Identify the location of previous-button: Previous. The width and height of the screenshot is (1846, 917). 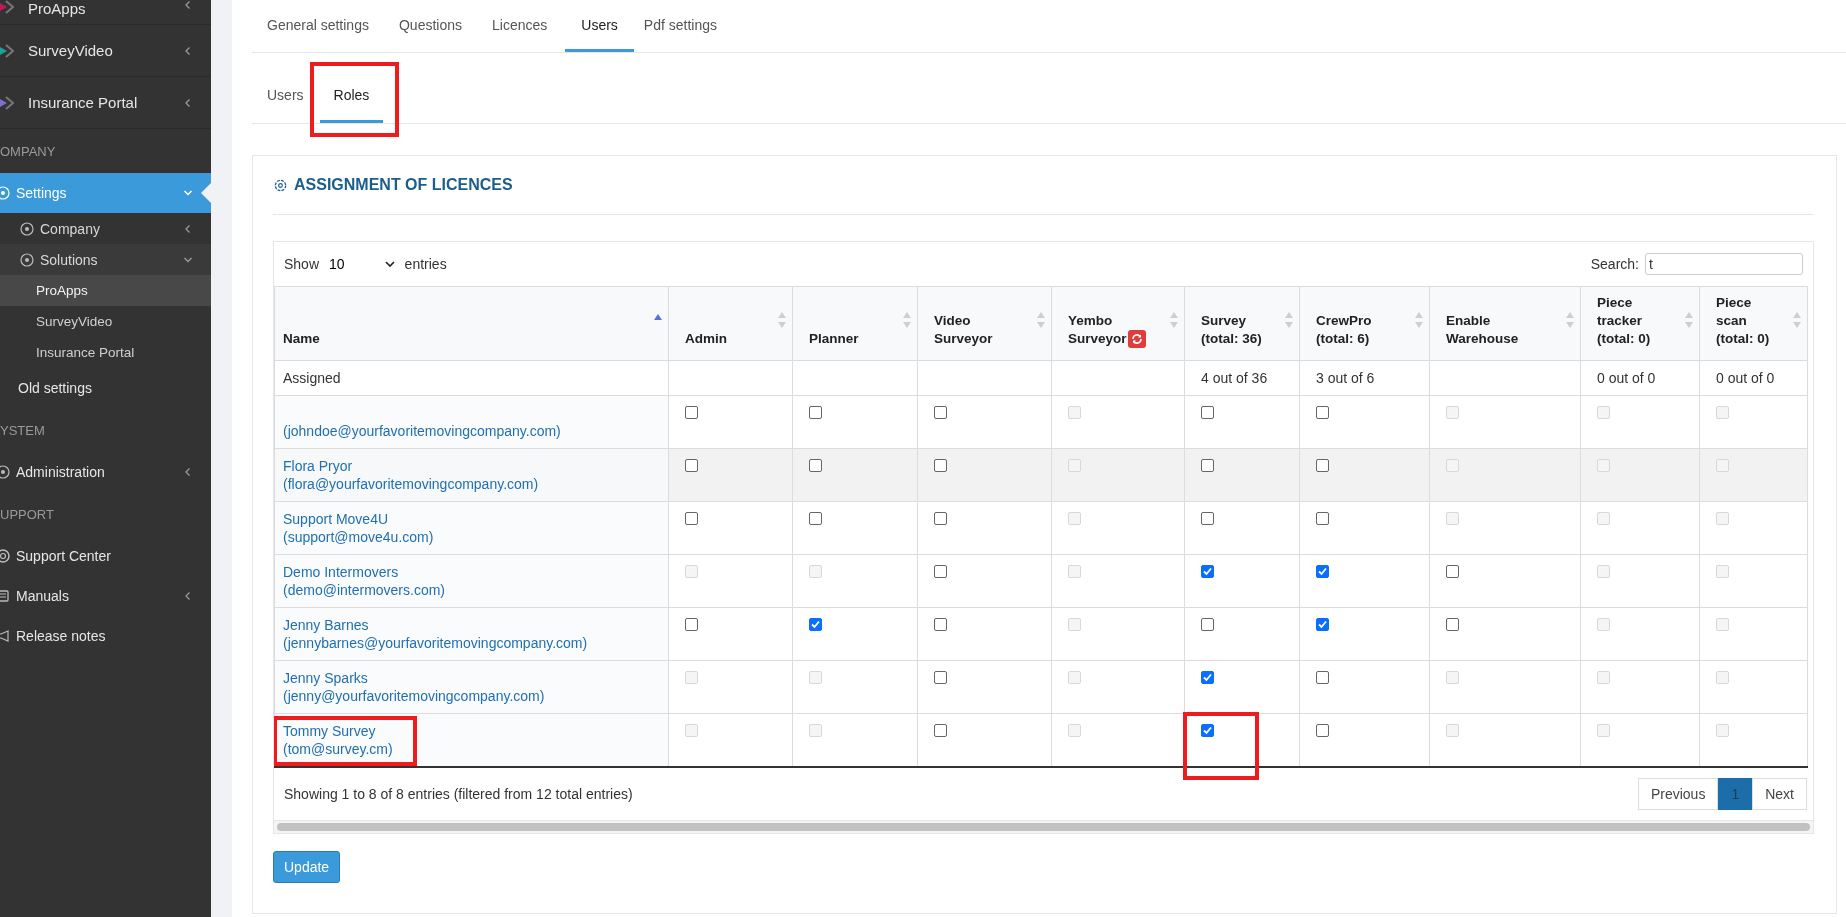
(1678, 793).